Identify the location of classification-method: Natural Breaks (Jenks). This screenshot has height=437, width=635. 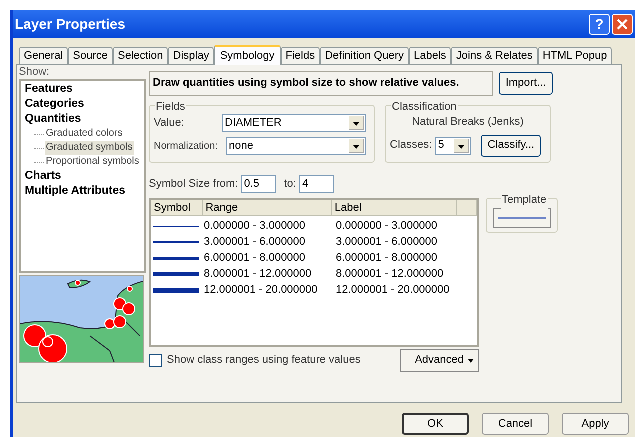
(468, 122).